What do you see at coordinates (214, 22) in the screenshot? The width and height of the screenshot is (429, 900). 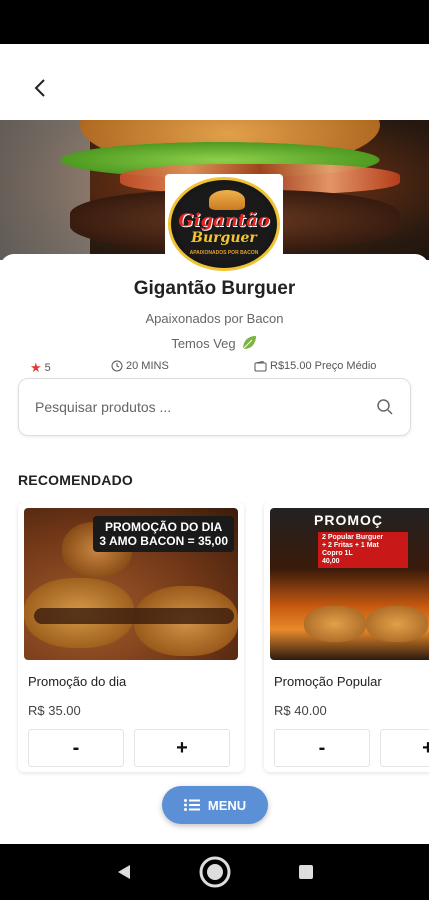 I see `status-bar` at bounding box center [214, 22].